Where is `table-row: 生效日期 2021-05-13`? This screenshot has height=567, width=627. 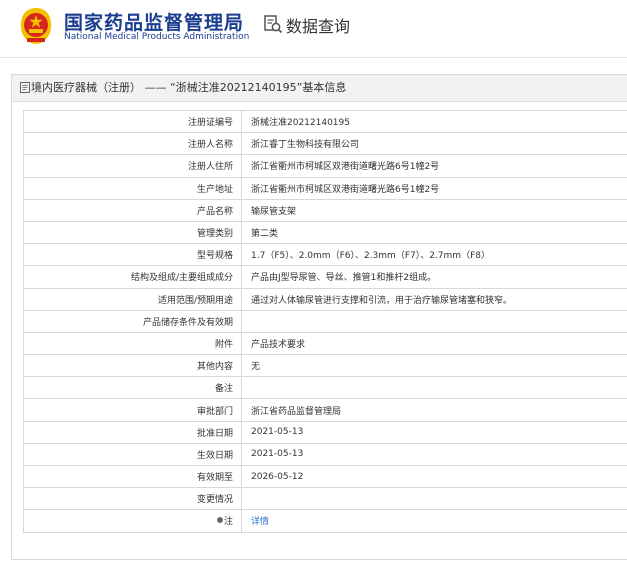
table-row: 生效日期 2021-05-13 is located at coordinates (325, 454).